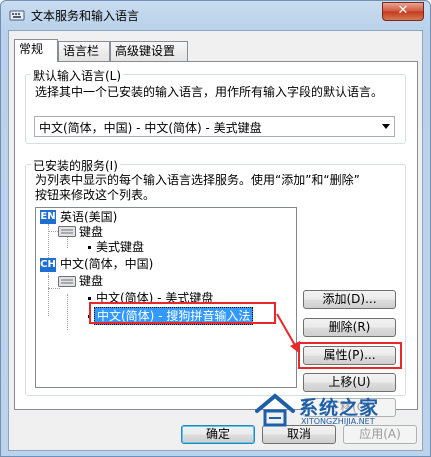  Describe the element at coordinates (84, 51) in the screenshot. I see `tab-language-bar: 语言栏` at that location.